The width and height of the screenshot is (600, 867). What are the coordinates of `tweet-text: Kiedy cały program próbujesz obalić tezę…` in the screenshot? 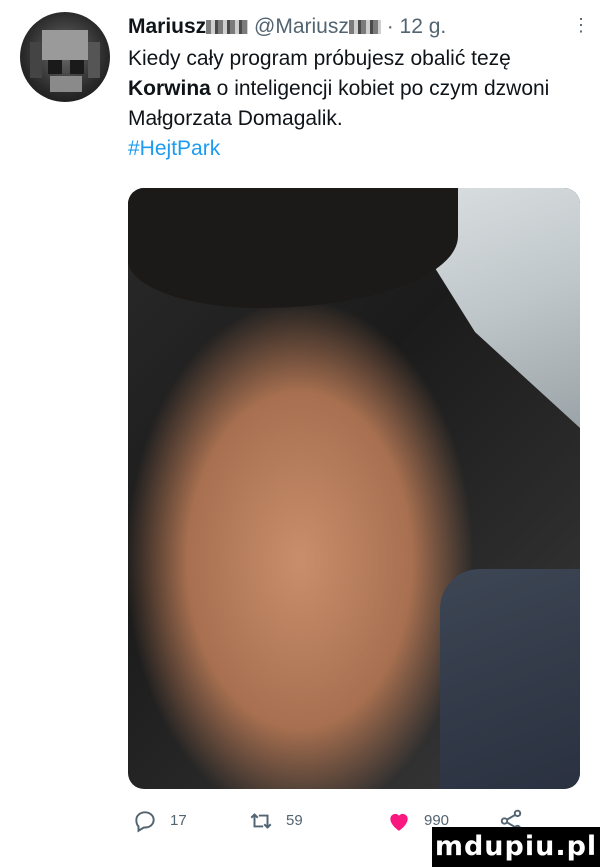 It's located at (355, 104).